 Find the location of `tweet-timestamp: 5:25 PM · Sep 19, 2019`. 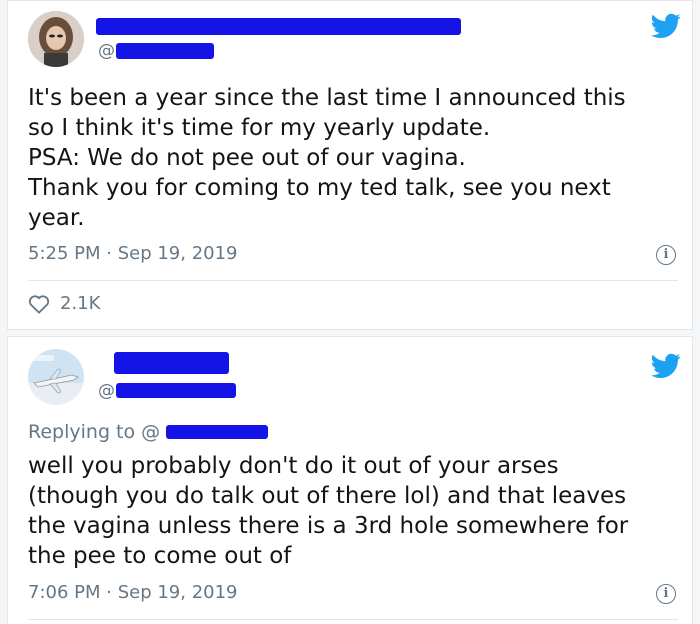

tweet-timestamp: 5:25 PM · Sep 19, 2019 is located at coordinates (133, 253).